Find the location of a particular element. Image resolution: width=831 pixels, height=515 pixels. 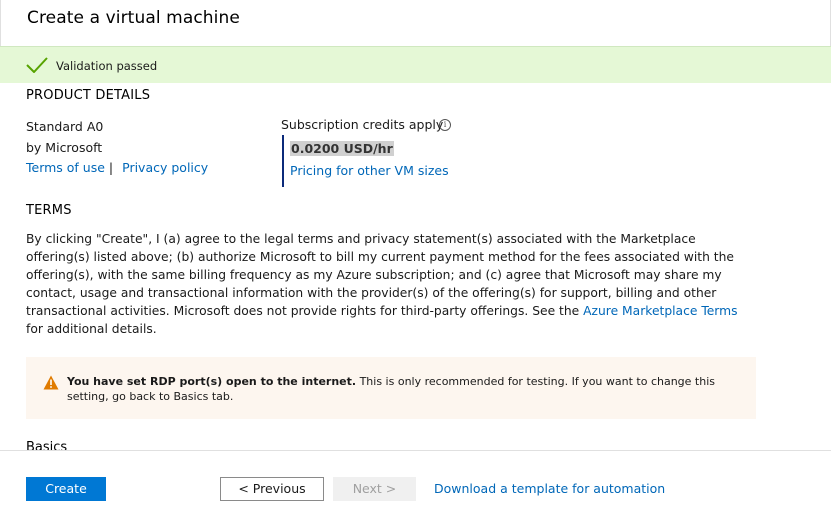

pricing-link: Pricing for other VM sizes is located at coordinates (369, 170).